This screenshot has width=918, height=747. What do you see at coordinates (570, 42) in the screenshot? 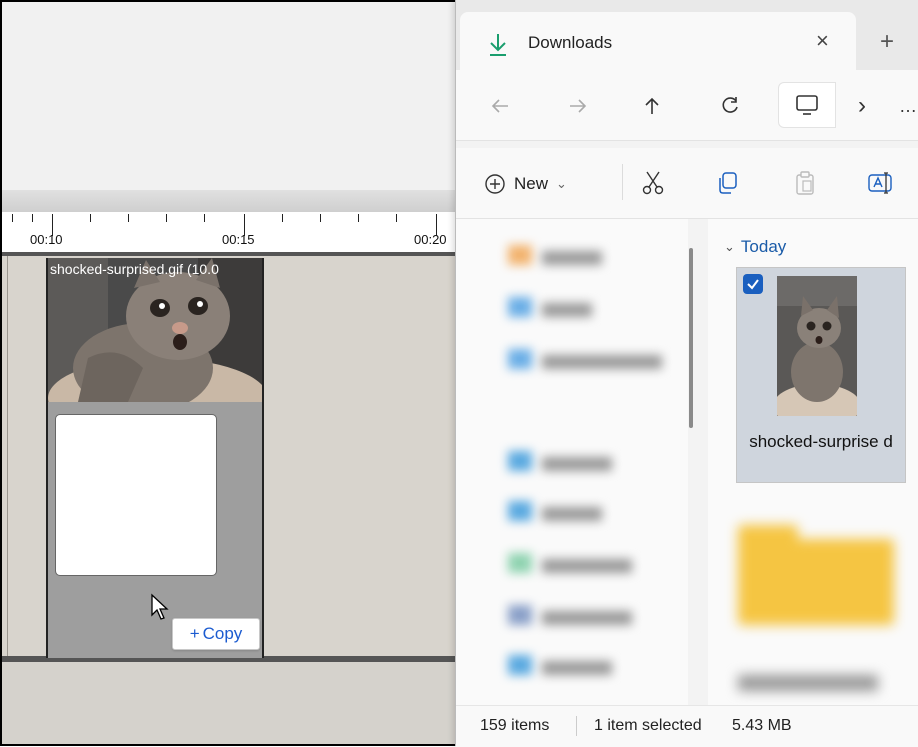
I see `tab-title: Downloads` at bounding box center [570, 42].